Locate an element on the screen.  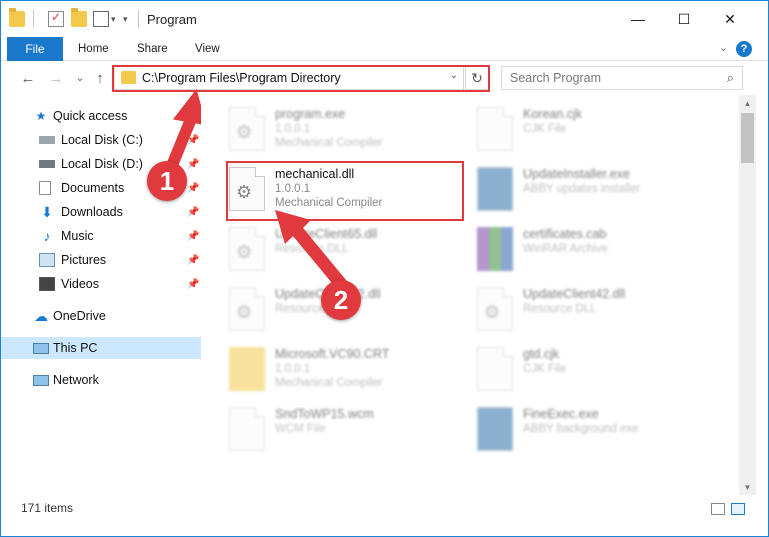
network-icon is located at coordinates (41, 380).